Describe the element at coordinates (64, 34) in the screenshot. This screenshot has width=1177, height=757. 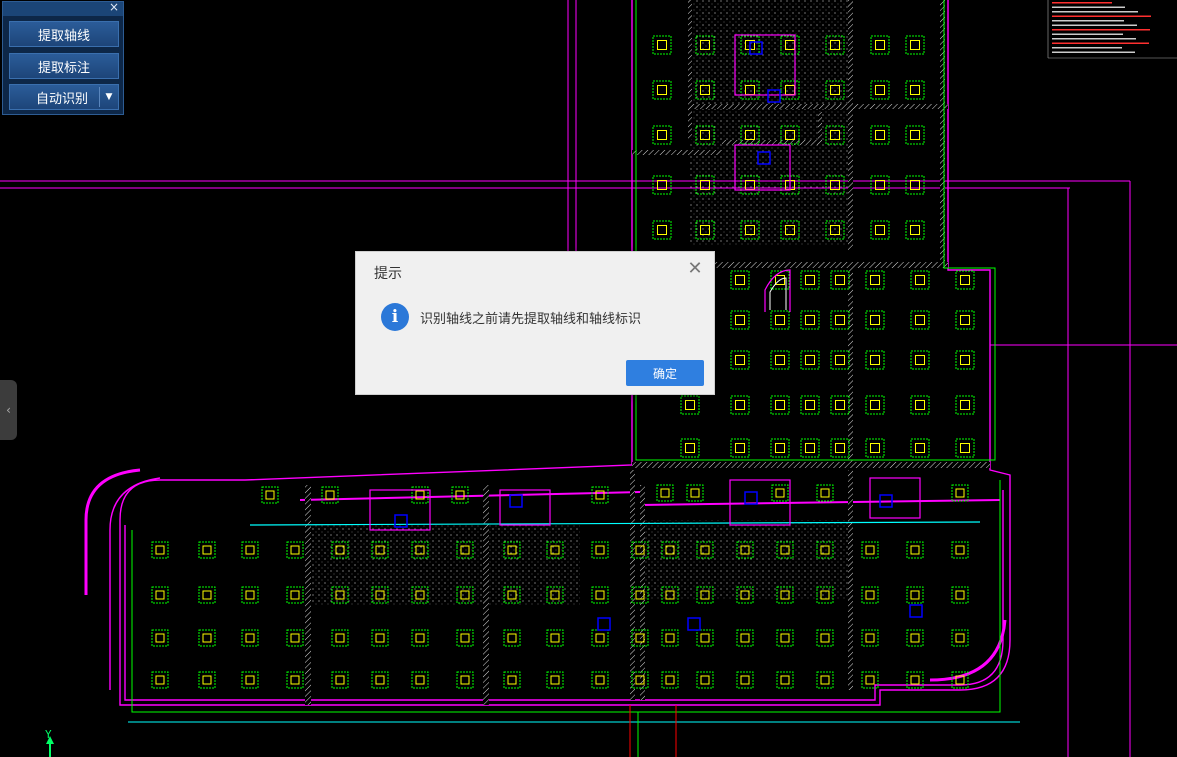
I see `extract-axis-button: 提取轴线` at that location.